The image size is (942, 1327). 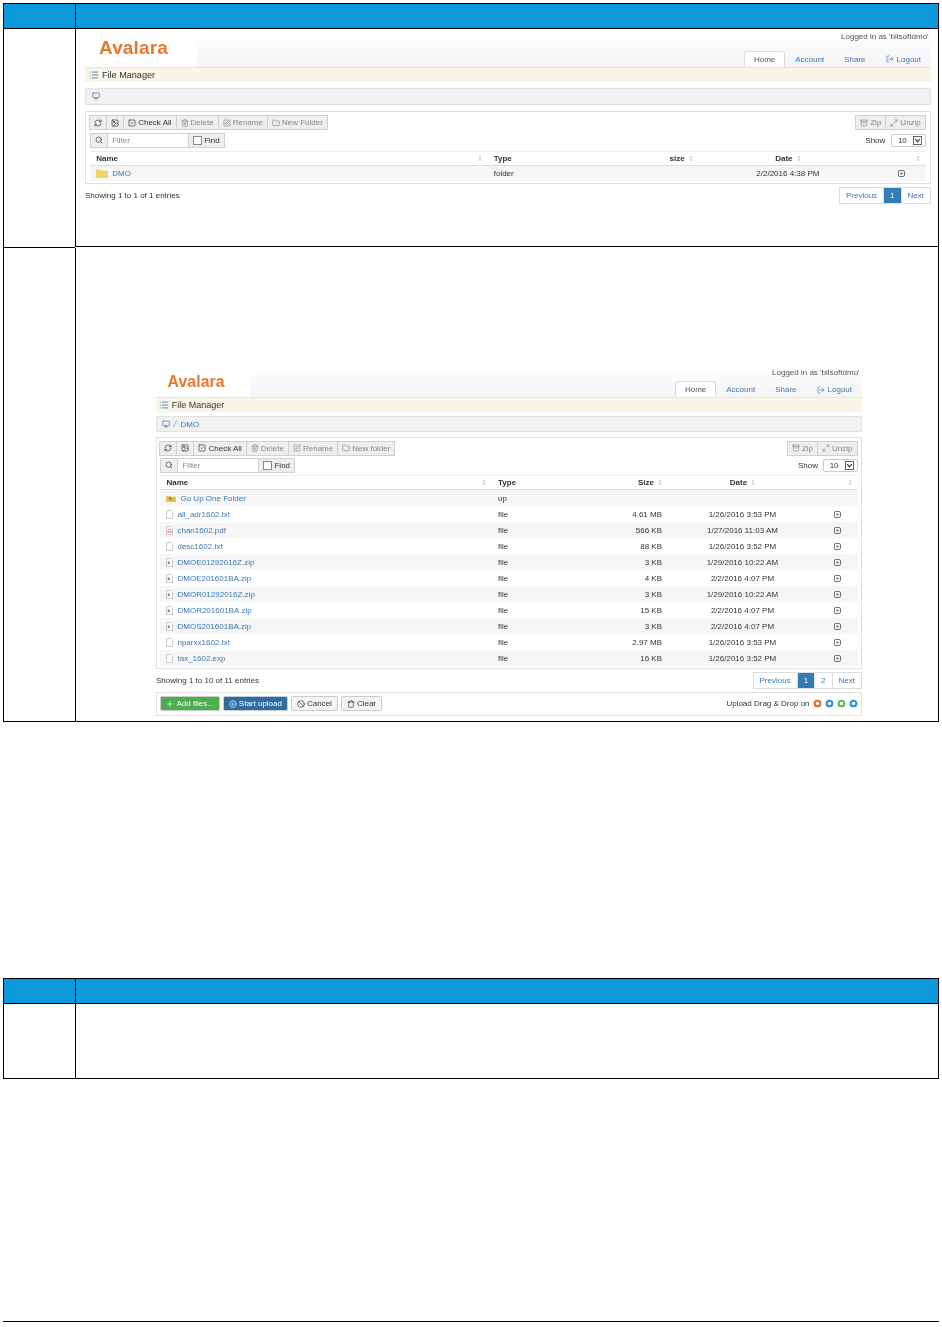 I want to click on file-name-link: DMOR01292016Z.zip, so click(x=216, y=594).